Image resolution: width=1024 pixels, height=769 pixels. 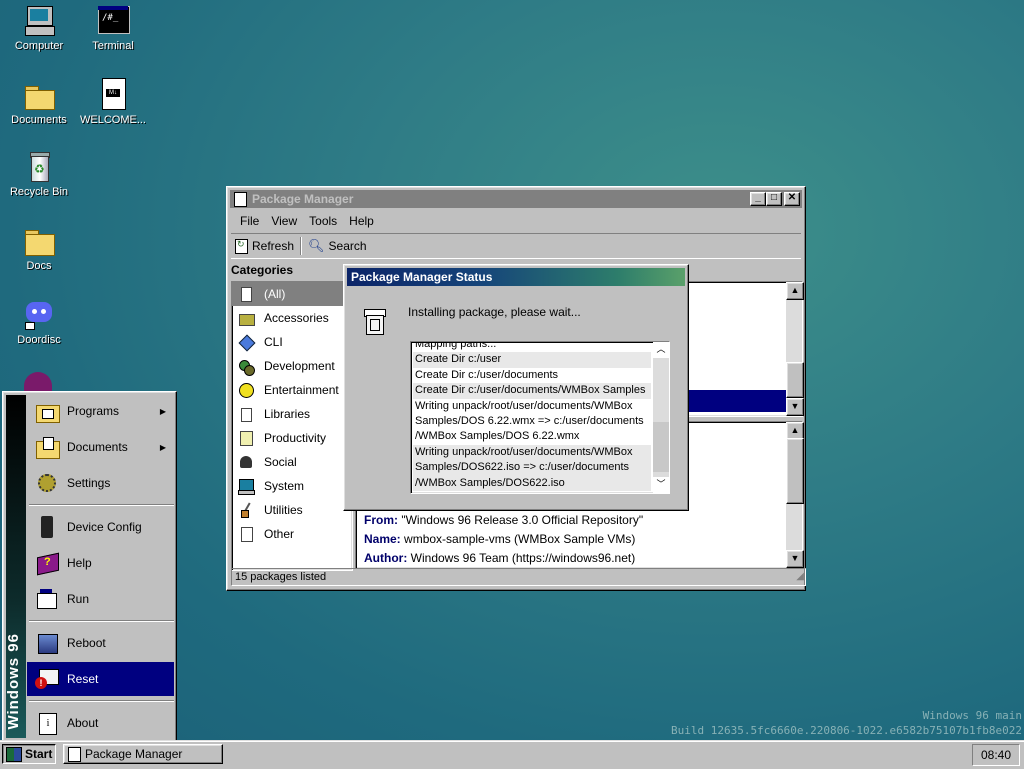 I want to click on start-item-reboot: Reboot, so click(x=100, y=643).